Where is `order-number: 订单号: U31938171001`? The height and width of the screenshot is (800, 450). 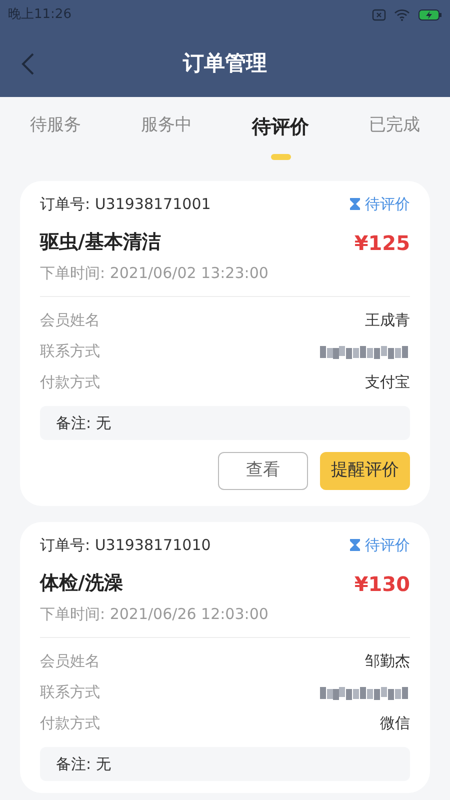 order-number: 订单号: U31938171001 is located at coordinates (125, 204).